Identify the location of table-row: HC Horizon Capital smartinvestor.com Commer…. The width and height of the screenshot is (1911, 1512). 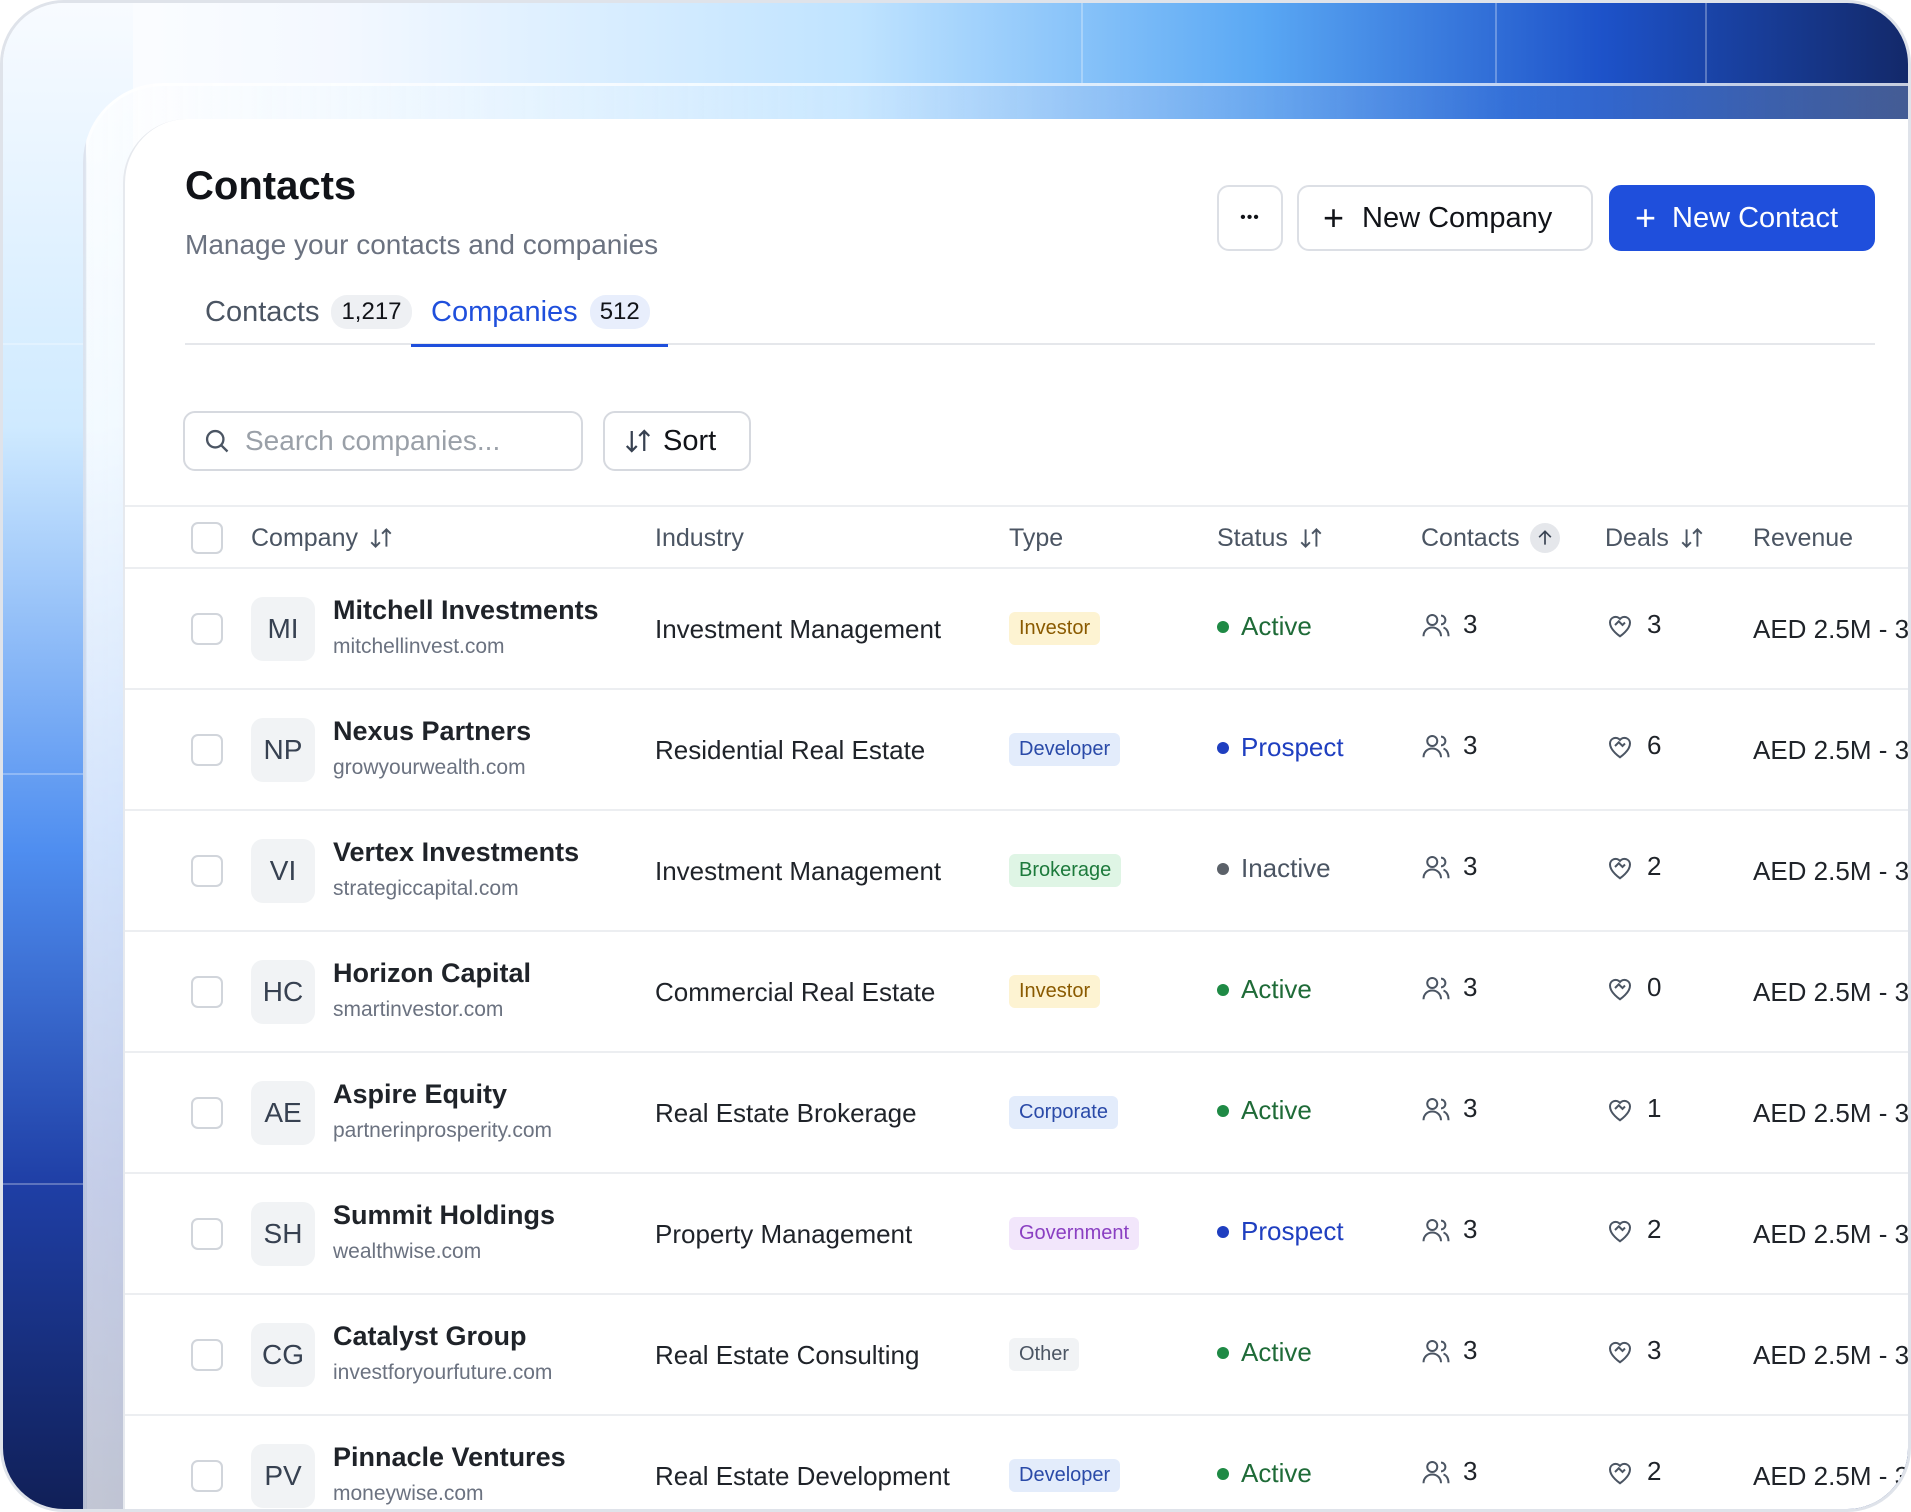
(1017, 992).